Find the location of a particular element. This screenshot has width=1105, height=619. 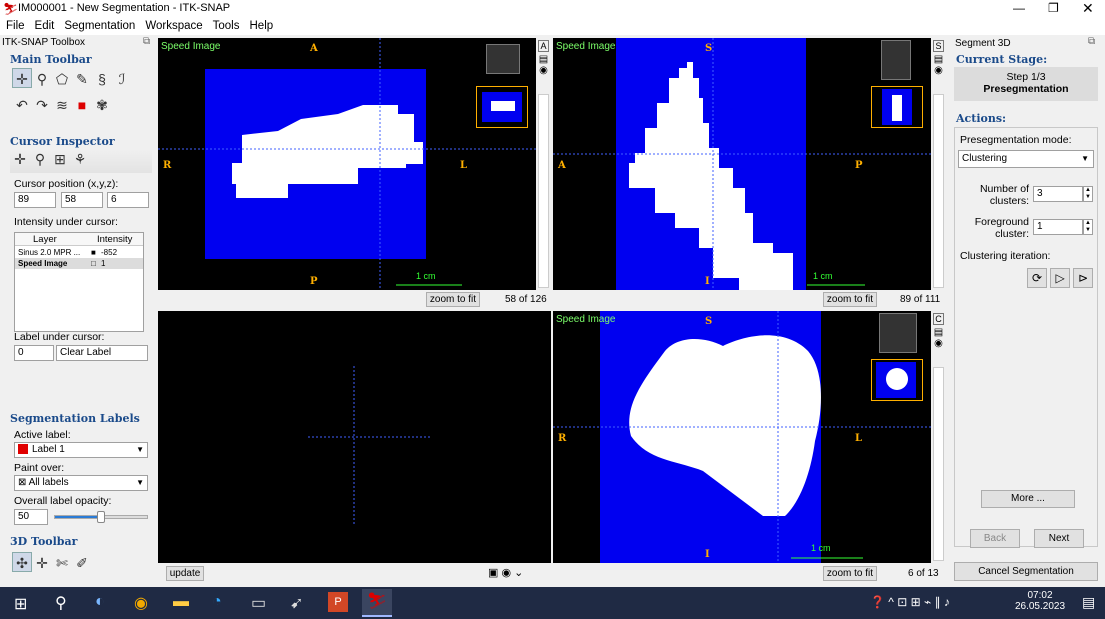

view-sagittal: Speed Image S A P I 1 cm is located at coordinates (742, 164).